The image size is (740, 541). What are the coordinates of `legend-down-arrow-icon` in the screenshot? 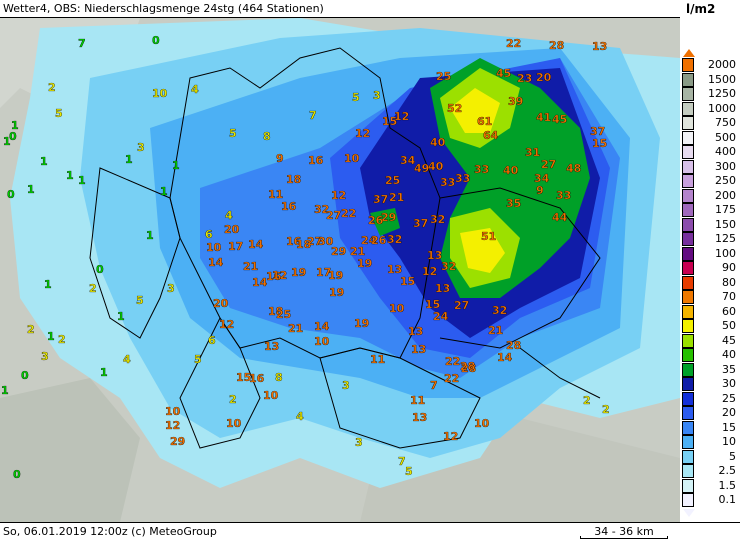 It's located at (689, 512).